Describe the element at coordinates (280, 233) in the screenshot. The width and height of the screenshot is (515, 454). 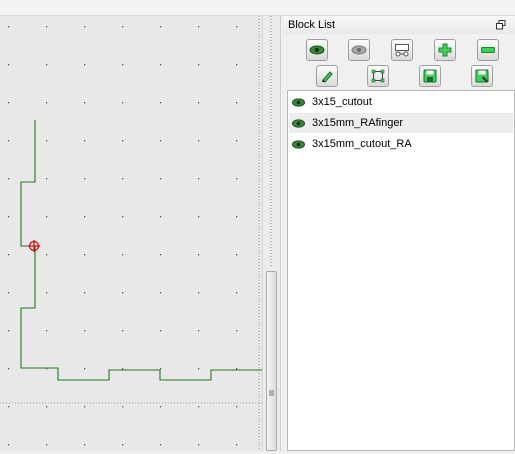
I see `dock-separator` at that location.